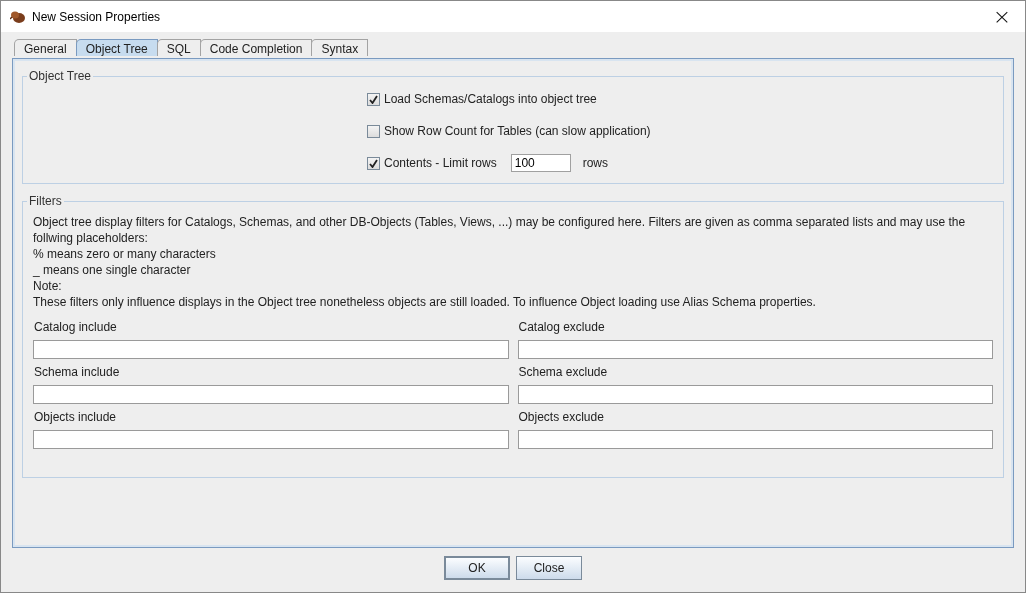 This screenshot has width=1026, height=593. Describe the element at coordinates (500, 230) in the screenshot. I see `description-text: Object tree display filters for Catalogs, Schemas, and other DB-Objects (Tables, Views, ...) may be configured here. Filters are given as comma separated lists and may use the follwing placeholders:` at that location.